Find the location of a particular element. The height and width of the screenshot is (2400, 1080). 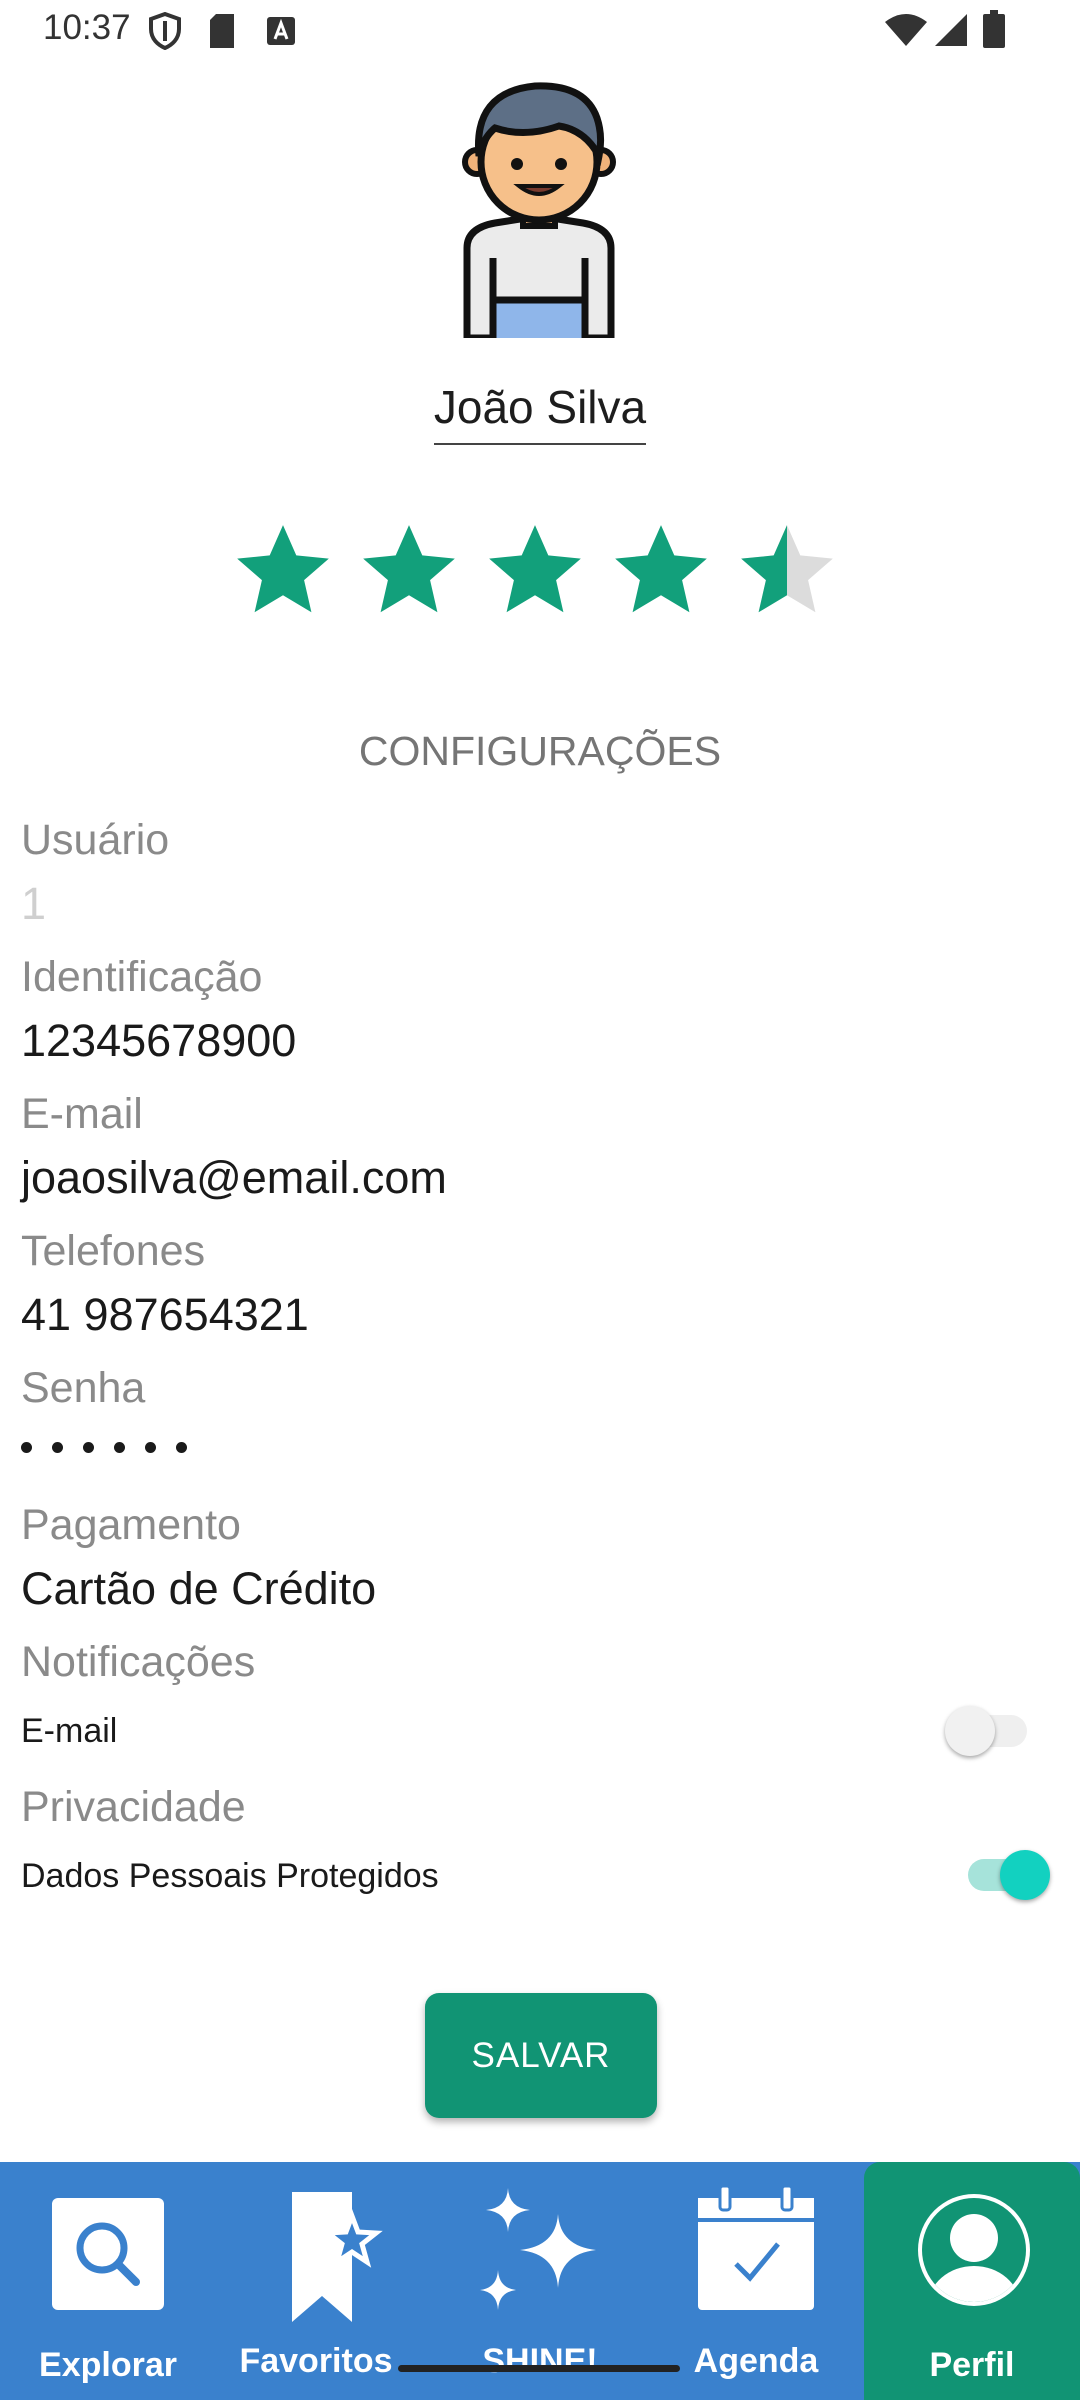

settings-title: CONFIGURAÇÕES is located at coordinates (540, 751).